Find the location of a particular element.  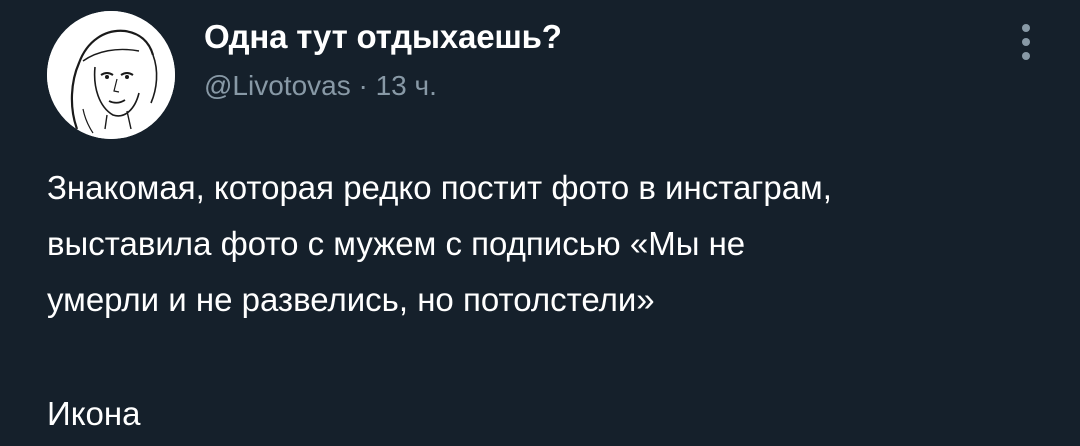

display-name: Одна тут отдыхаешь? is located at coordinates (383, 37).